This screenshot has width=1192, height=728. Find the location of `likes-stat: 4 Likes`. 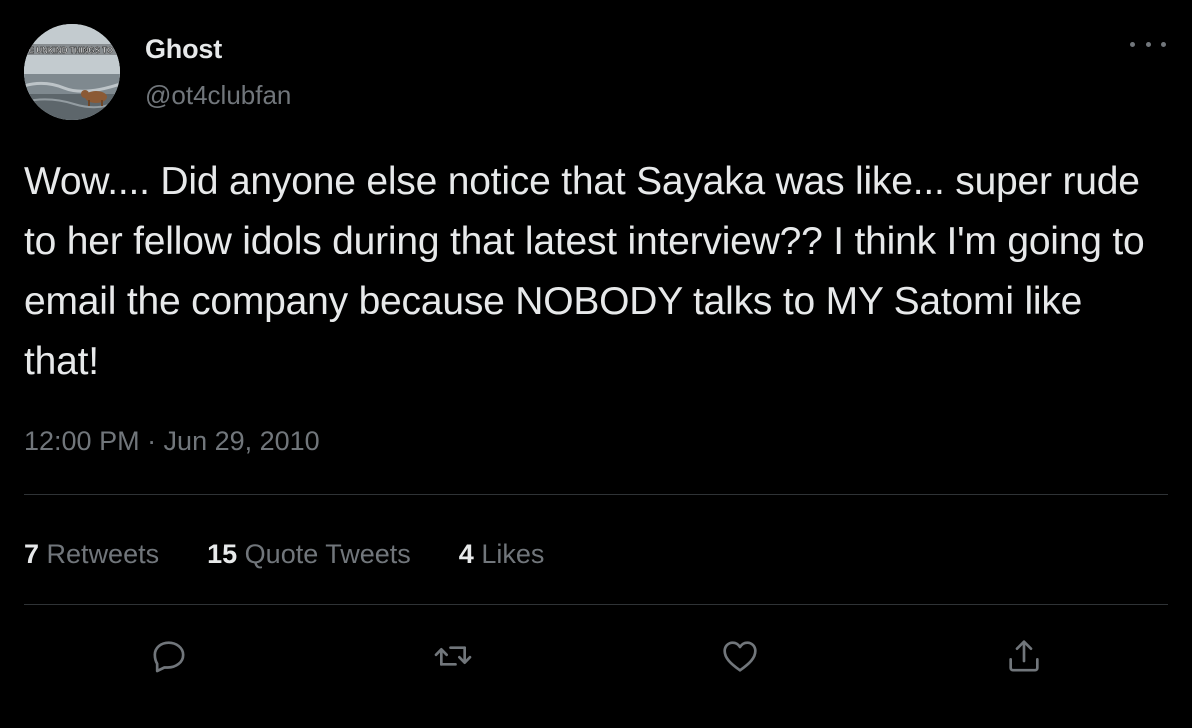

likes-stat: 4 Likes is located at coordinates (502, 554).